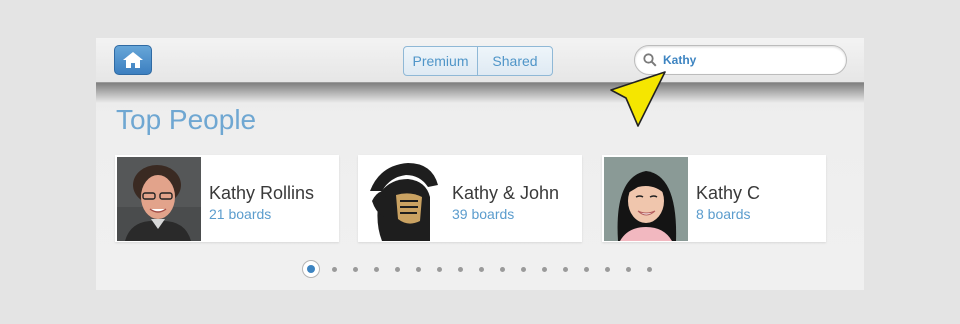  I want to click on search-icon, so click(650, 60).